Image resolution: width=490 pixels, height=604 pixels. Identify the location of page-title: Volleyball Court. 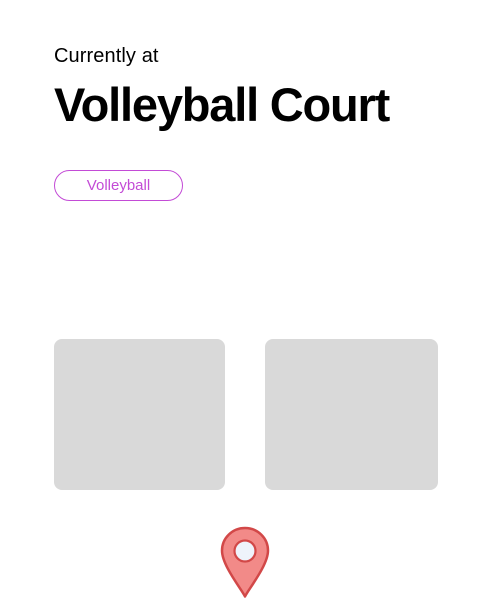
(222, 104).